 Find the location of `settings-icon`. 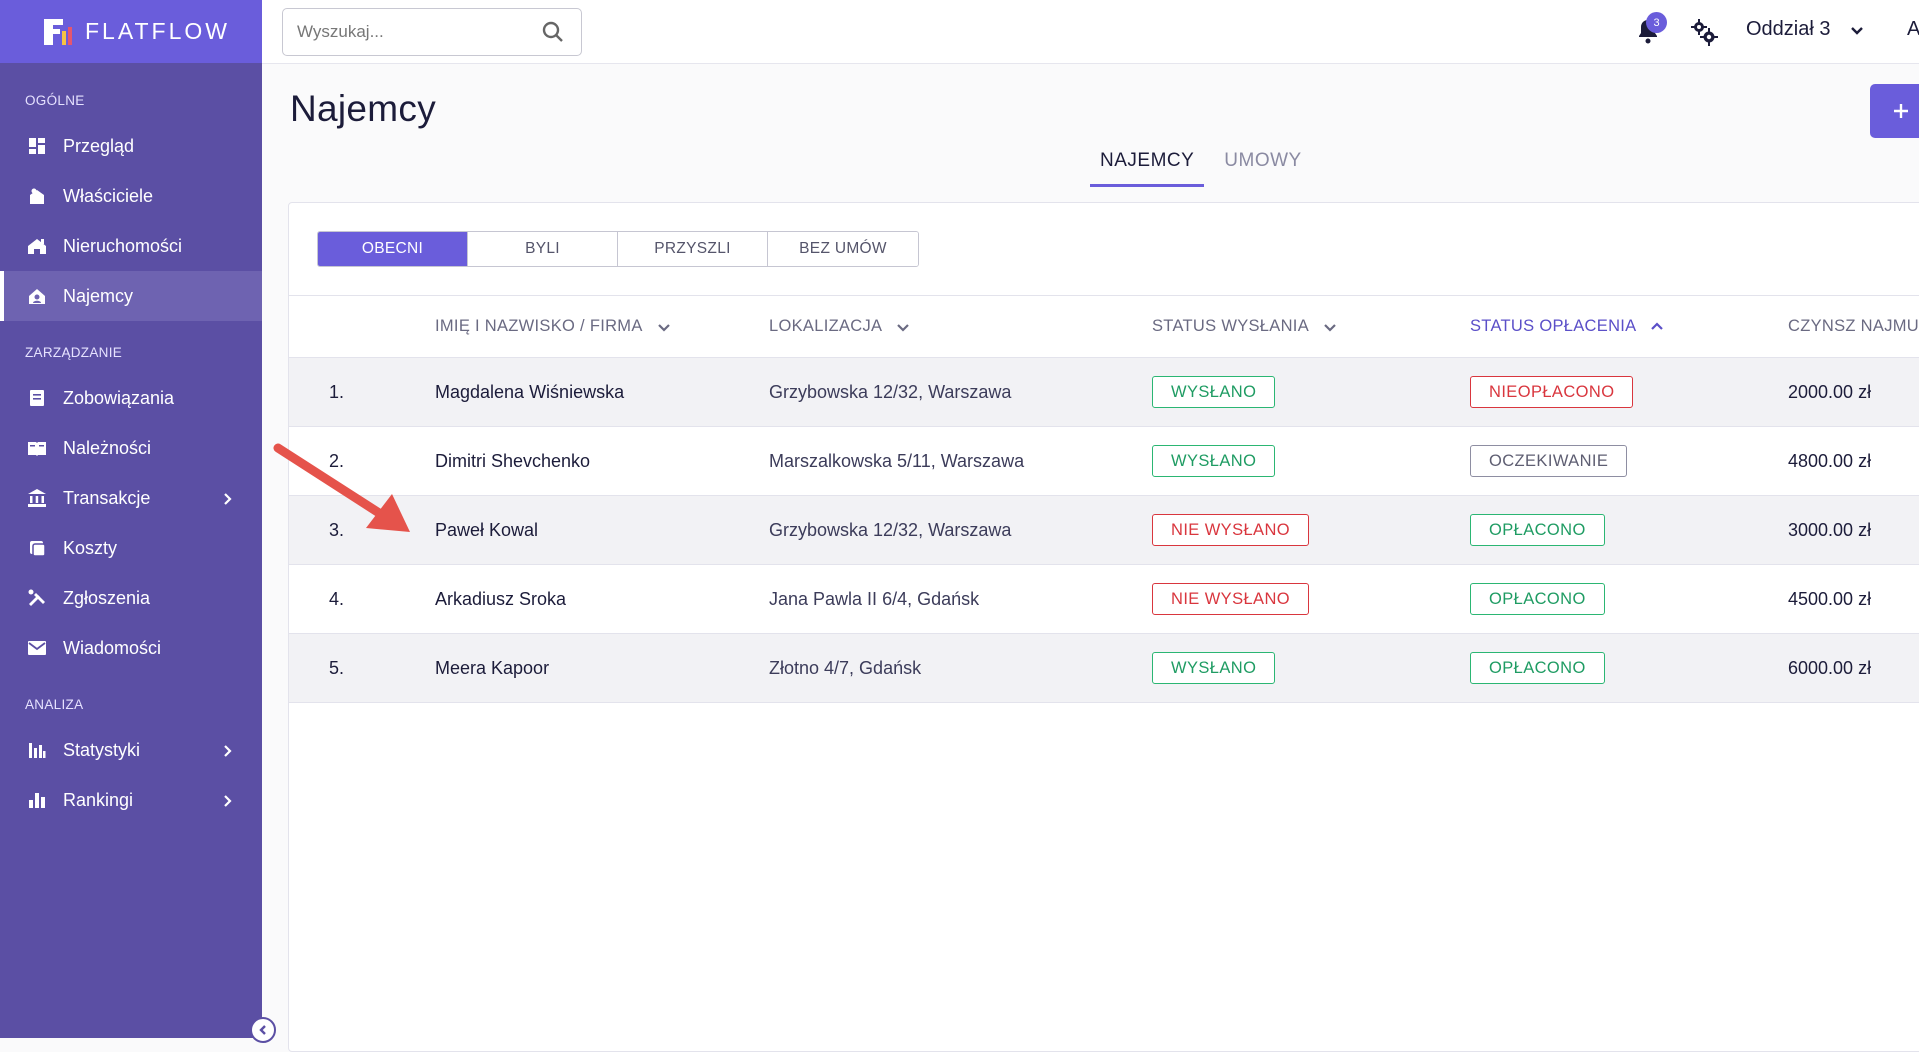

settings-icon is located at coordinates (1704, 32).